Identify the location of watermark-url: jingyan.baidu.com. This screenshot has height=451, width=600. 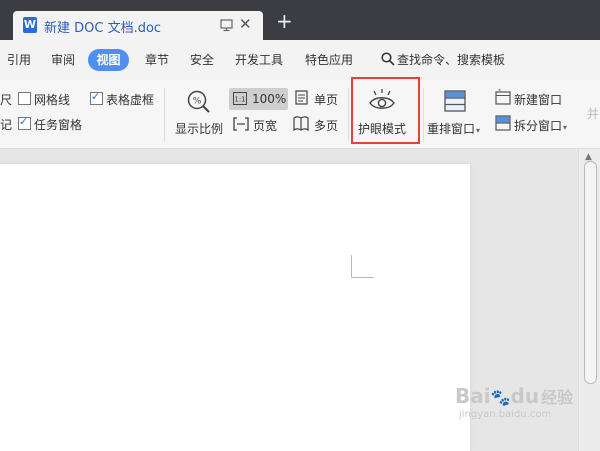
(505, 414).